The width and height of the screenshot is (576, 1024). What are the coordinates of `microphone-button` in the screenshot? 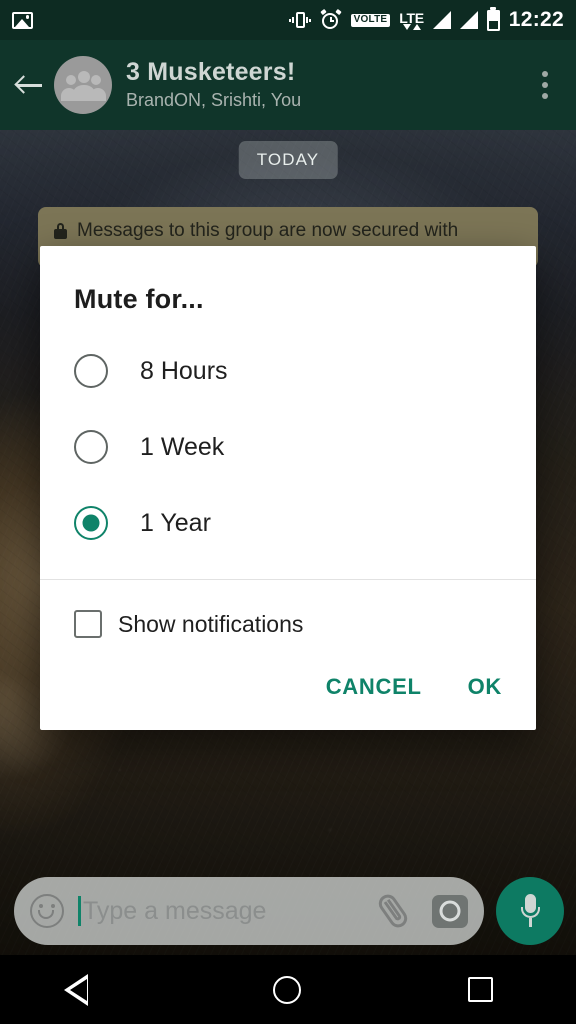 It's located at (530, 911).